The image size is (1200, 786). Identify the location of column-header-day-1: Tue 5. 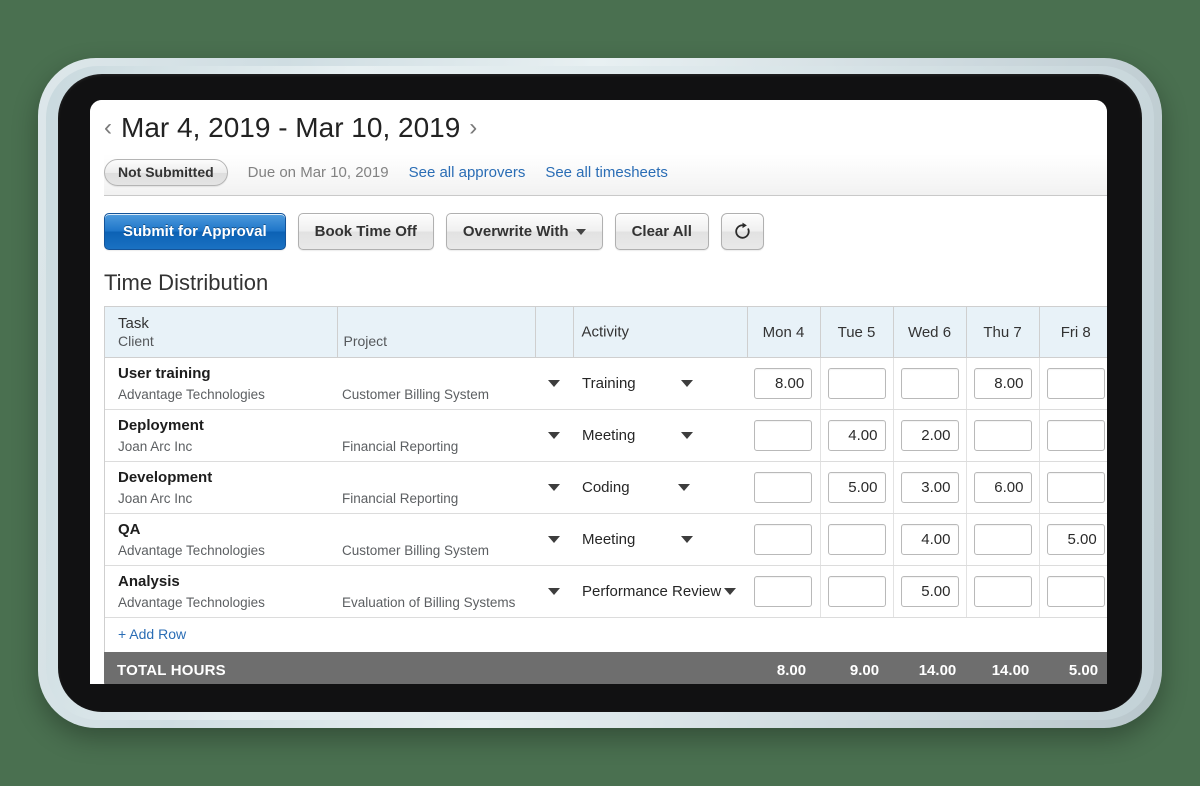
(857, 332).